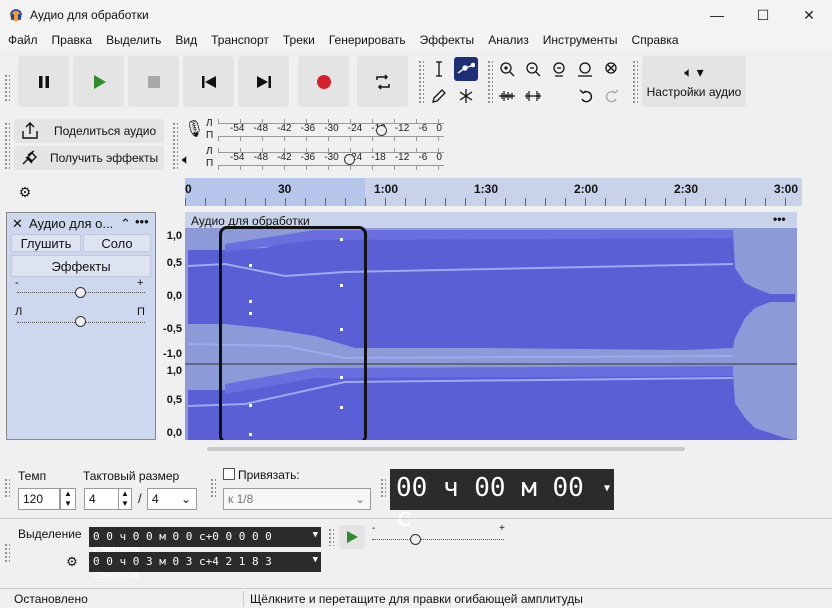 This screenshot has width=832, height=608. Describe the element at coordinates (490, 82) in the screenshot. I see `edit-grip` at that location.